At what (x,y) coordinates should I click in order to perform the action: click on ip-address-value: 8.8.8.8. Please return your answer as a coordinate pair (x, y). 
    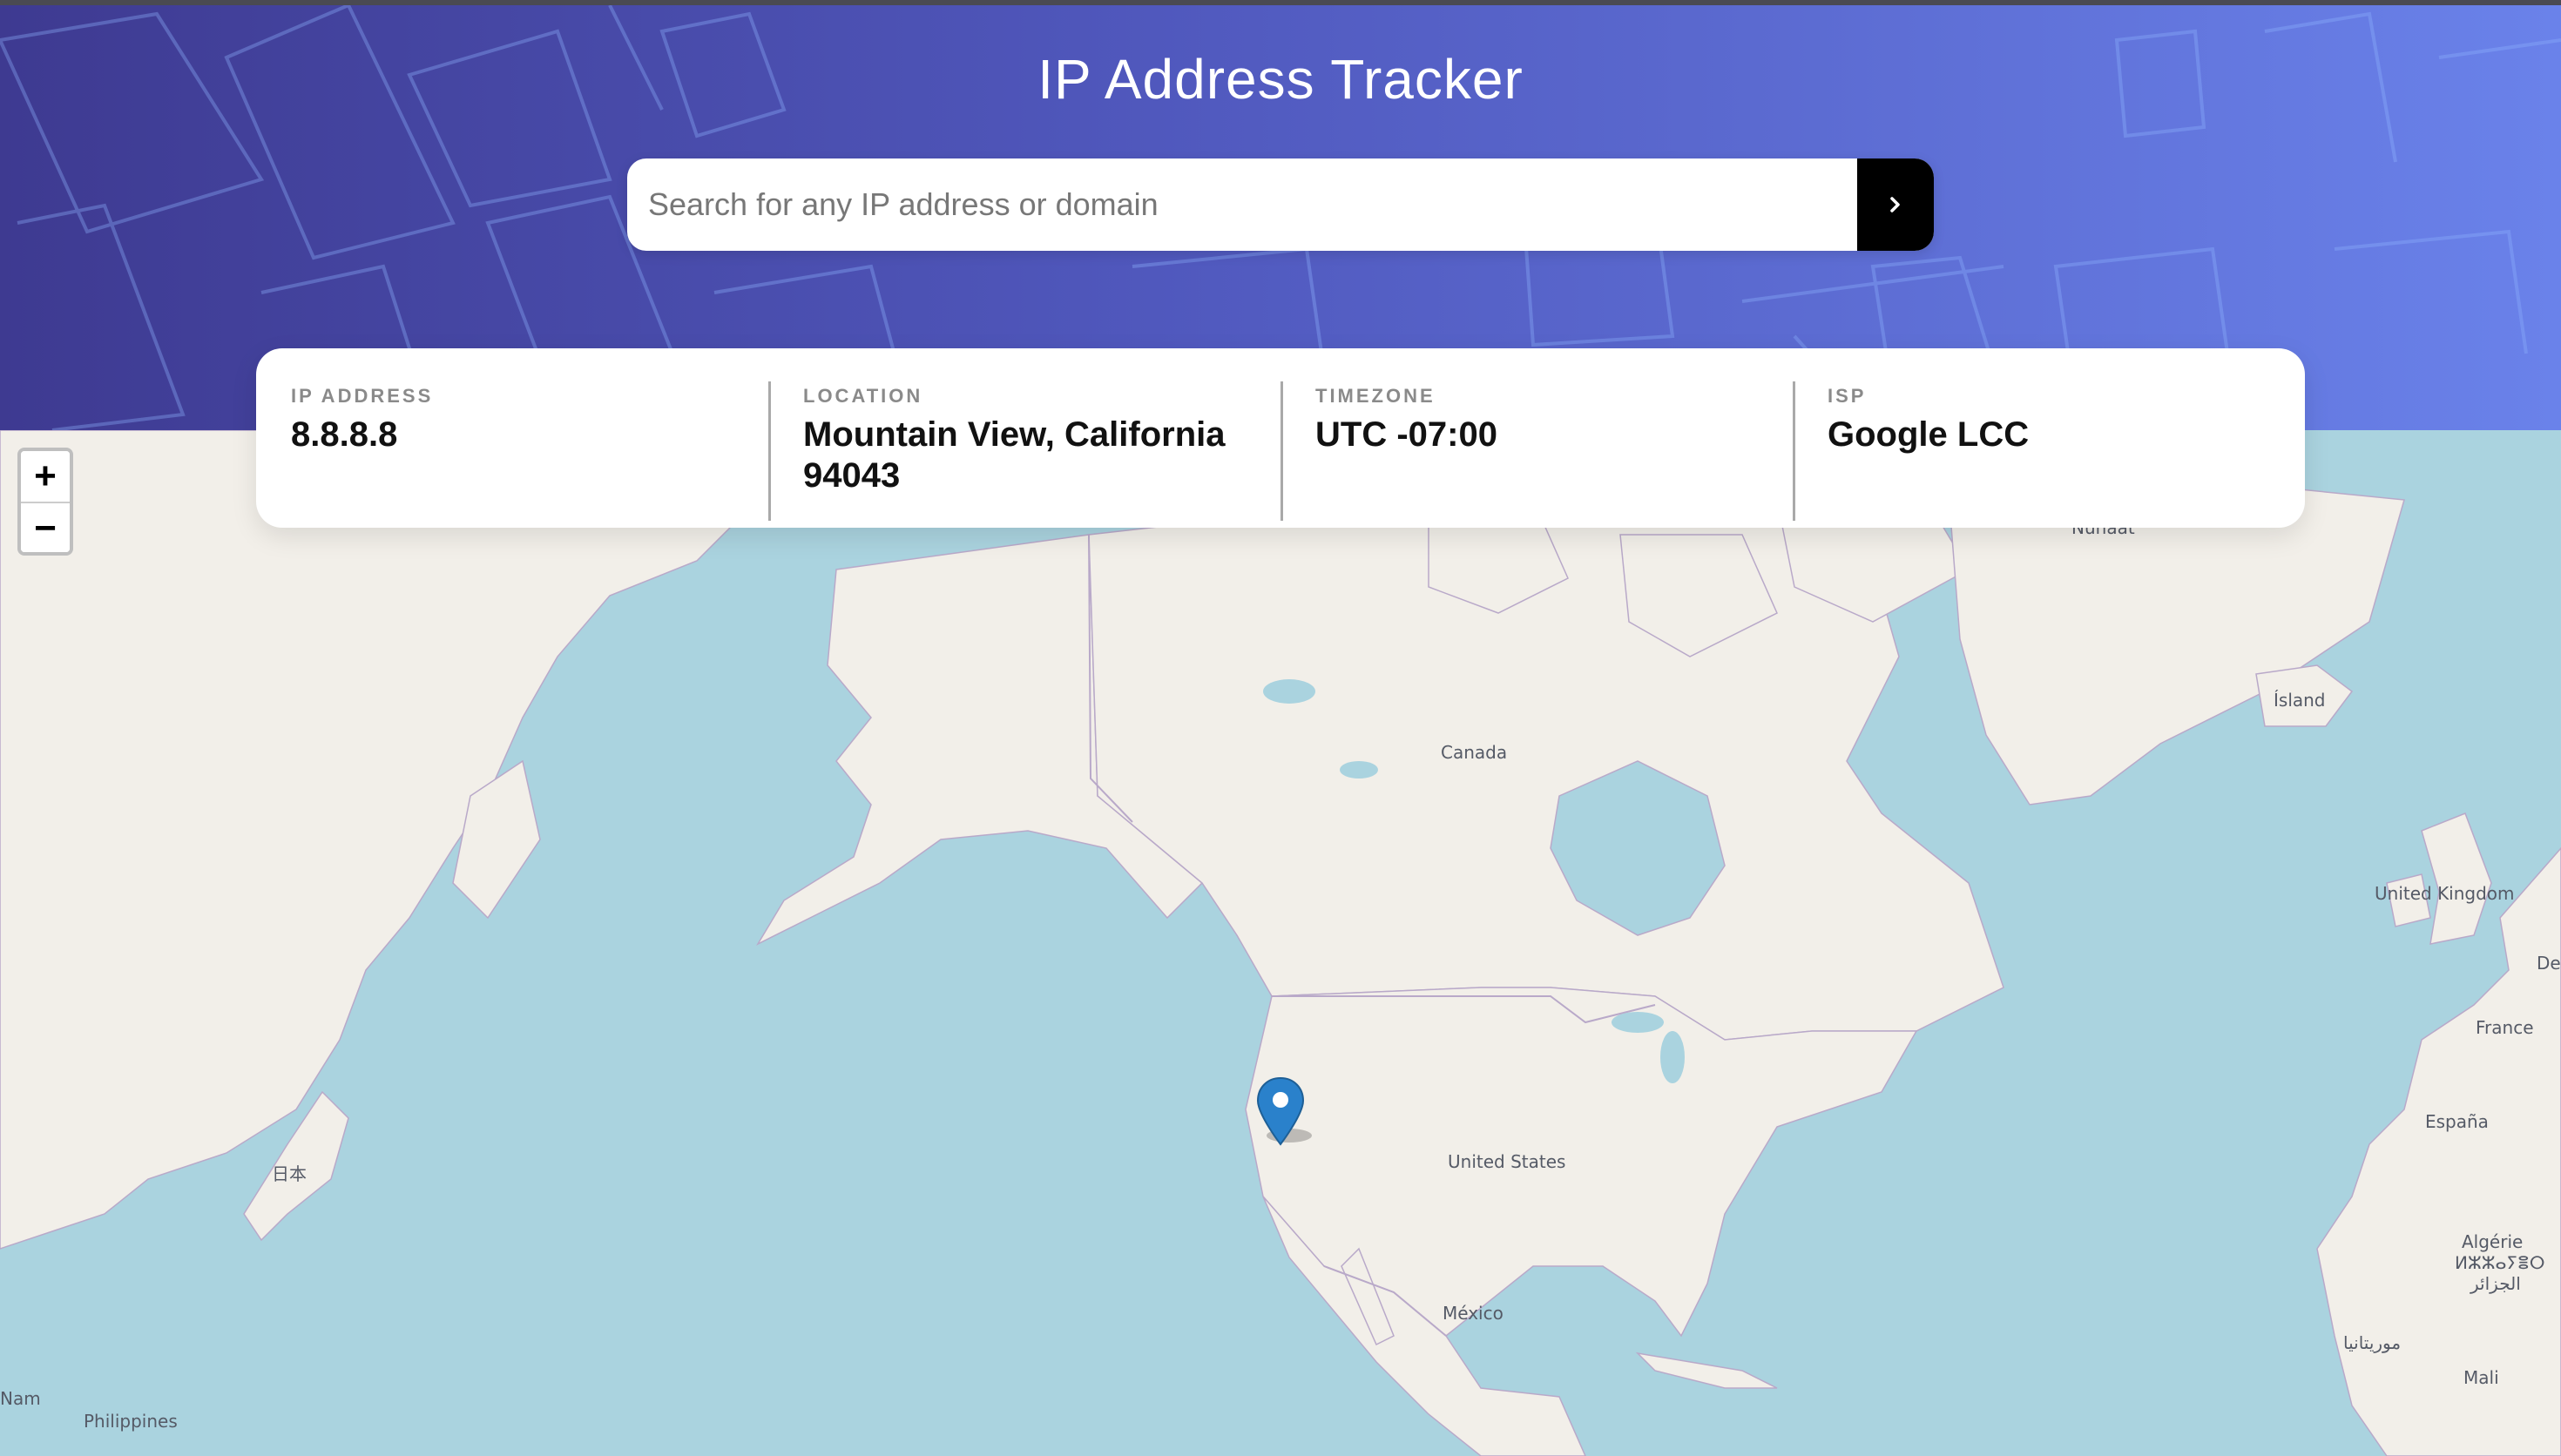
    Looking at the image, I should click on (344, 434).